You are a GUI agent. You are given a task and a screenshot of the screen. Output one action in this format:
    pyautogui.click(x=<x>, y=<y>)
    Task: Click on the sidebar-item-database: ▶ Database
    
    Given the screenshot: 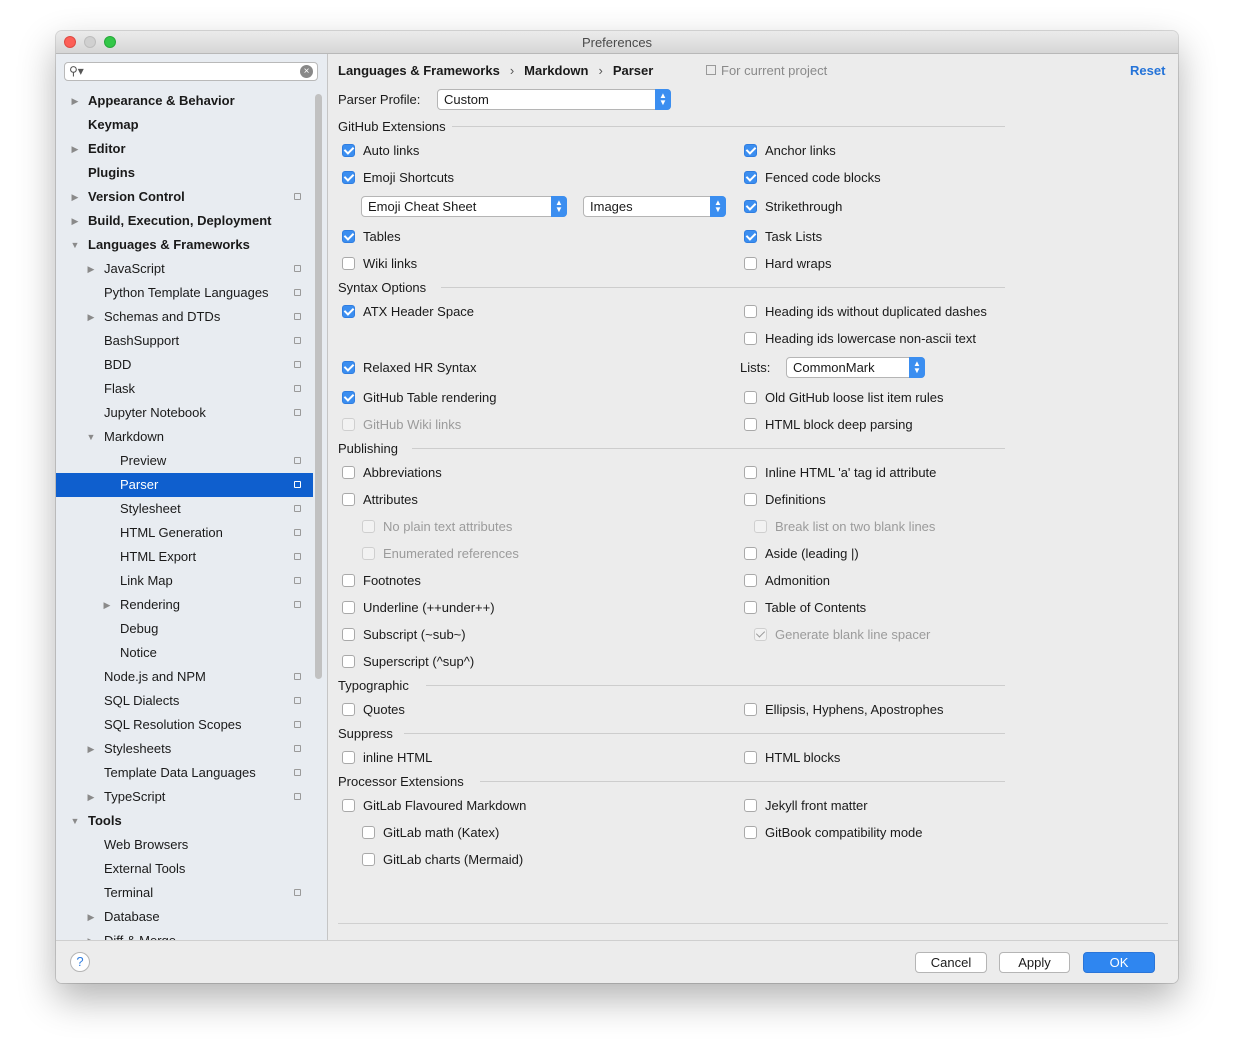 What is the action you would take?
    pyautogui.click(x=184, y=917)
    